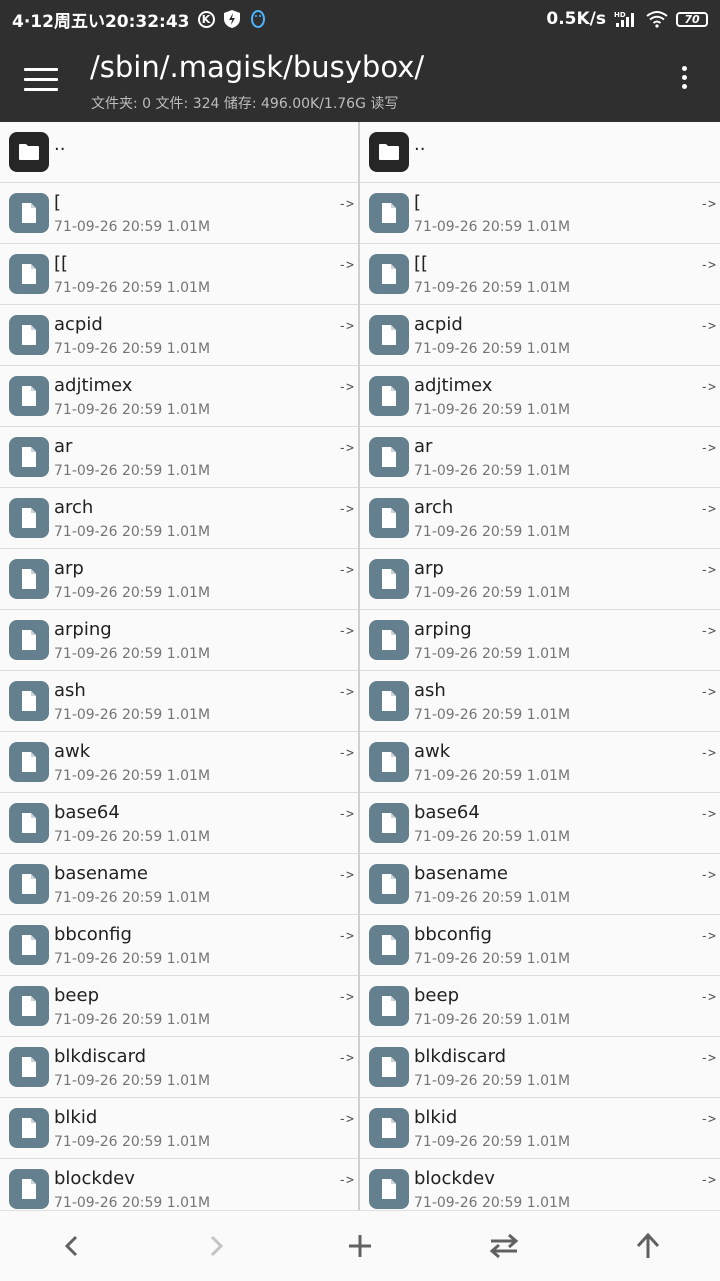 The height and width of the screenshot is (1281, 720). What do you see at coordinates (684, 81) in the screenshot?
I see `more-vert-icon` at bounding box center [684, 81].